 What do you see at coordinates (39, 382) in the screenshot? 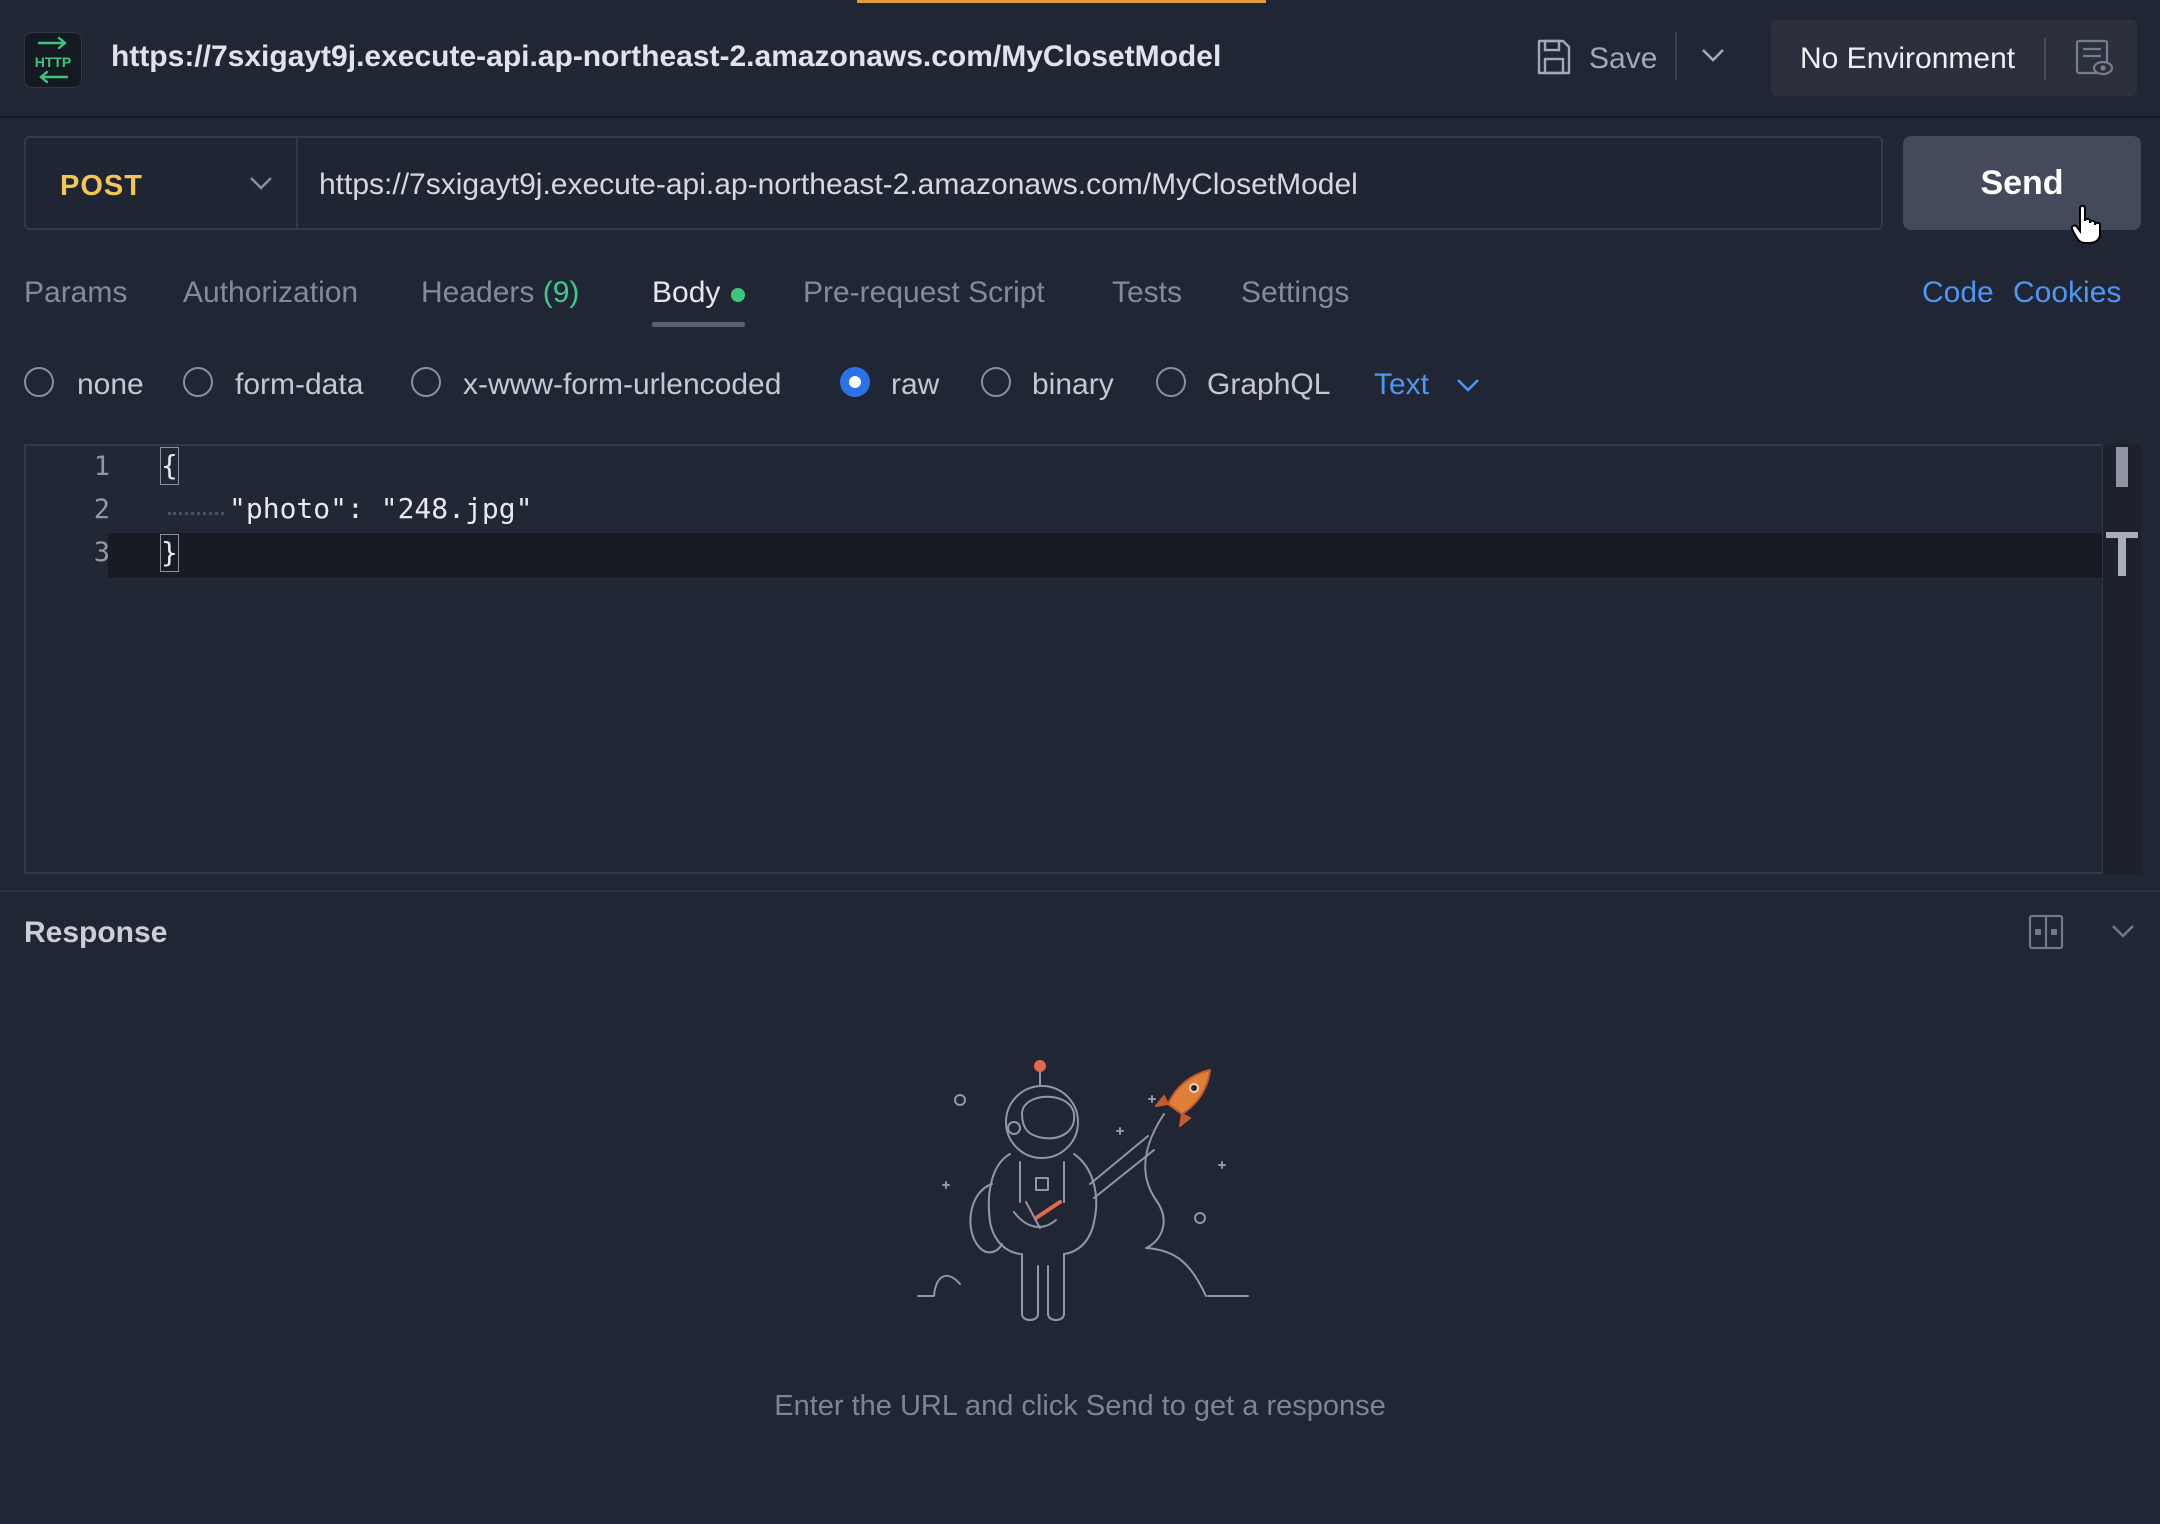
I see `radio-none` at bounding box center [39, 382].